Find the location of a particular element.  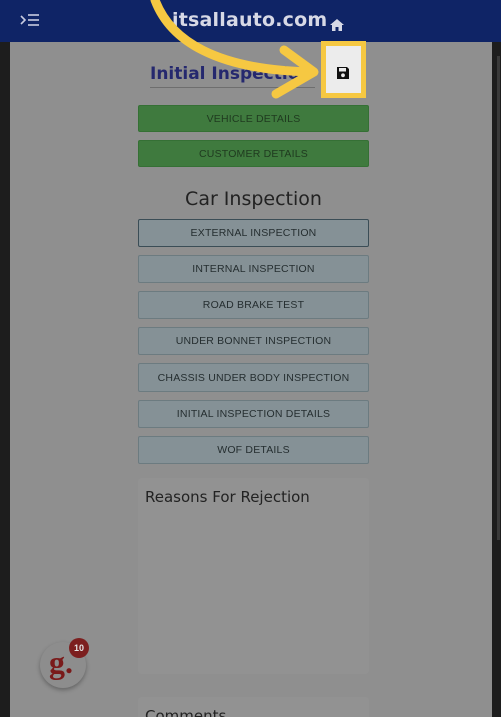

site-title: itsallauto.com is located at coordinates (249, 20).